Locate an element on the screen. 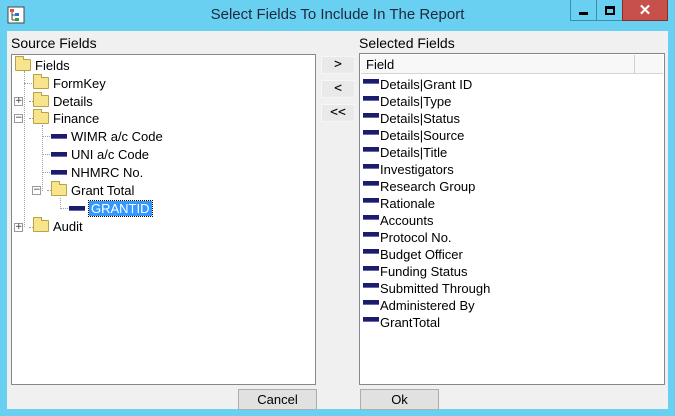  list-item-label: Investigators is located at coordinates (417, 169).